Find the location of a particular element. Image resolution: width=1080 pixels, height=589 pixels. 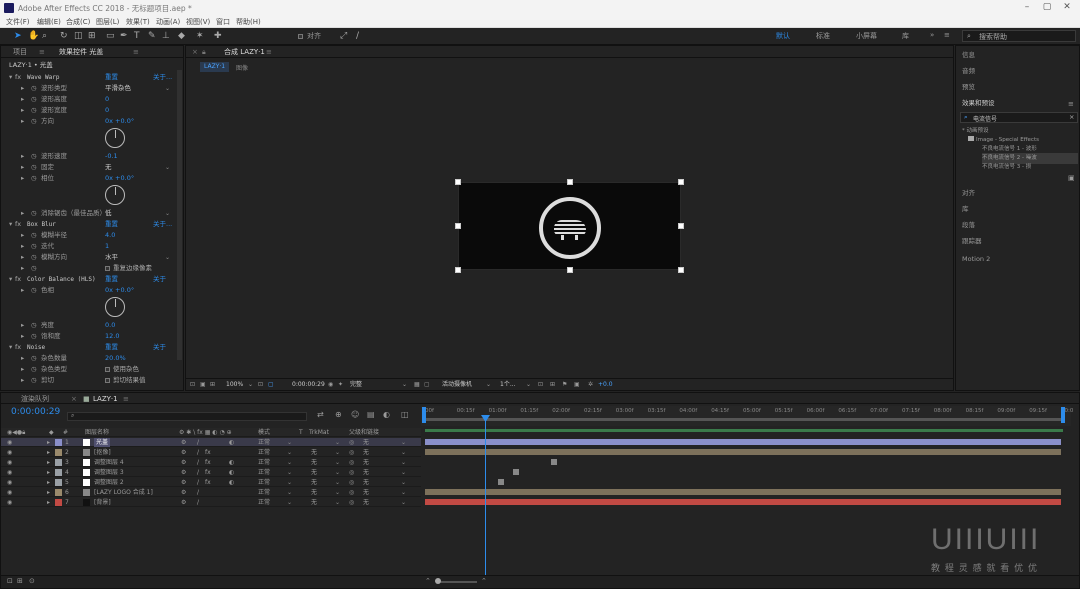

parent-dropdown-icon: ⌄ is located at coordinates (403, 482).